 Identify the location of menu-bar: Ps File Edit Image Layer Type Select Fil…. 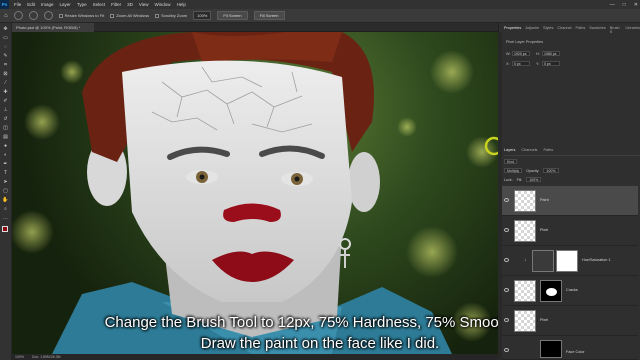
(320, 4).